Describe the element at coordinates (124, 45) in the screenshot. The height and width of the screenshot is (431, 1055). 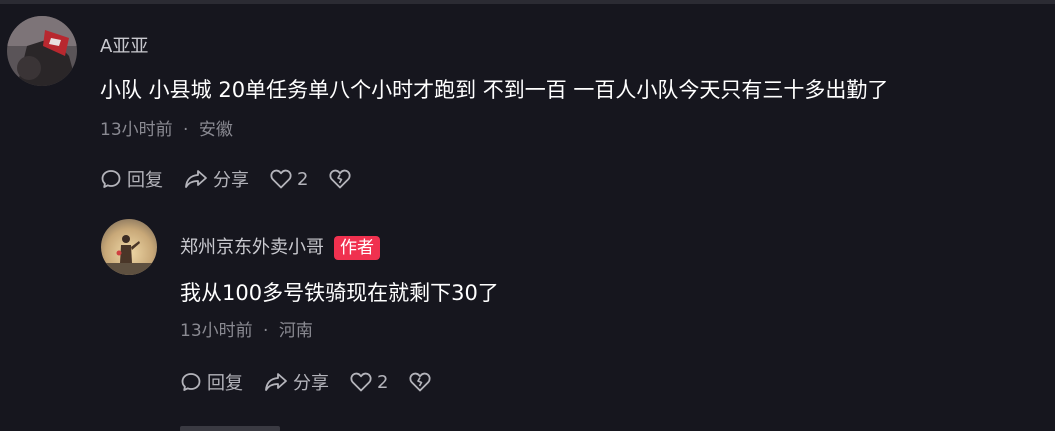
I see `comment-username: A亚亚` at that location.